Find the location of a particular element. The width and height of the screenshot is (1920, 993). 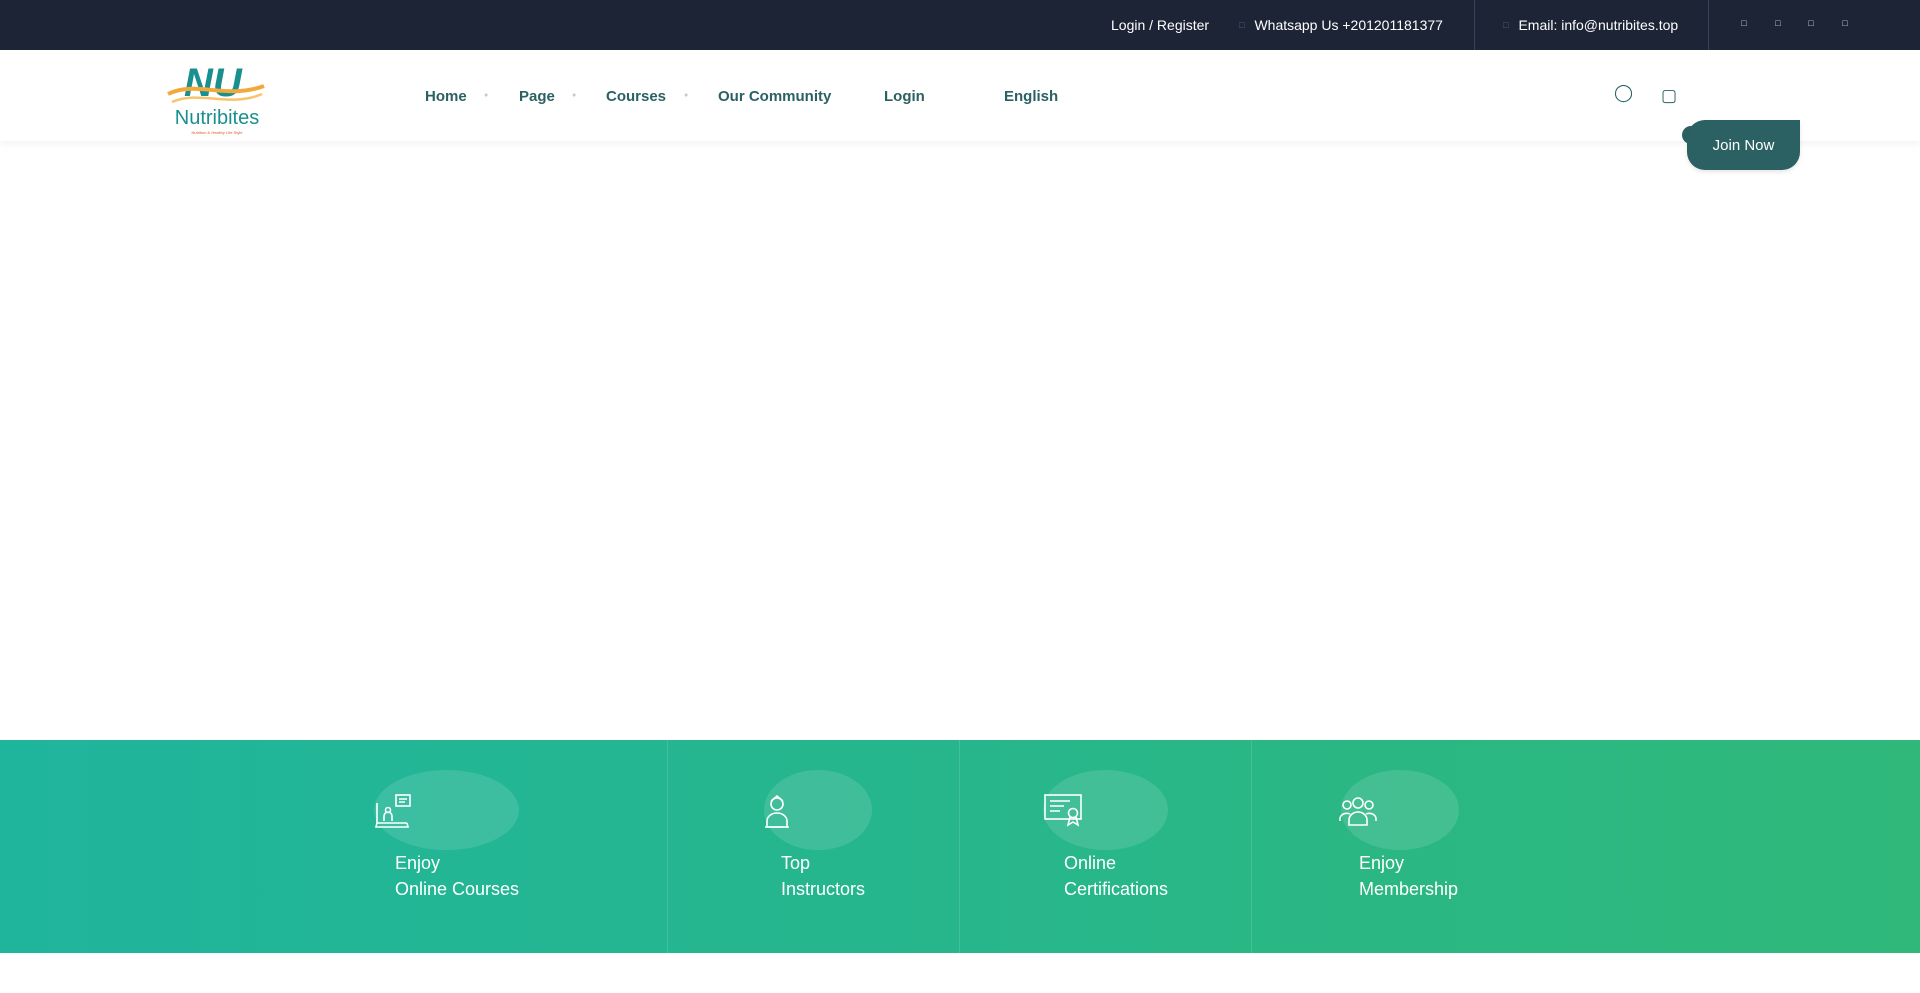

instructor-icon is located at coordinates (777, 811).